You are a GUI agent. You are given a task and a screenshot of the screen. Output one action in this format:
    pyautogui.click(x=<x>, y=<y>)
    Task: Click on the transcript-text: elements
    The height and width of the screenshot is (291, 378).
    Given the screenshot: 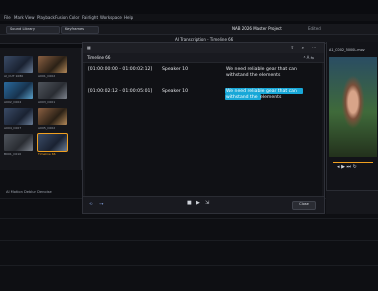 What is the action you would take?
    pyautogui.click(x=271, y=97)
    